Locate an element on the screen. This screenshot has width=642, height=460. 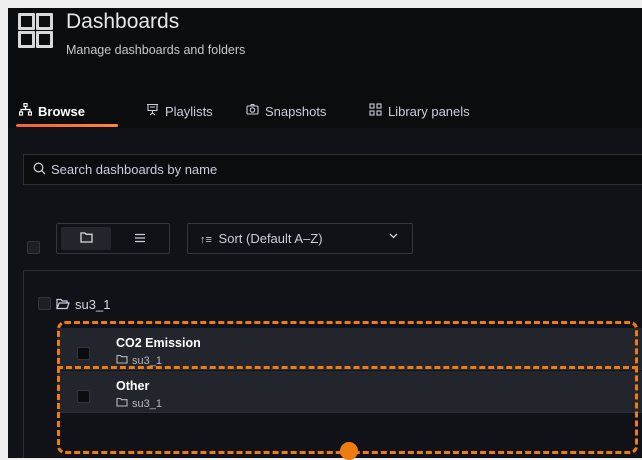
view-toggle is located at coordinates (113, 238).